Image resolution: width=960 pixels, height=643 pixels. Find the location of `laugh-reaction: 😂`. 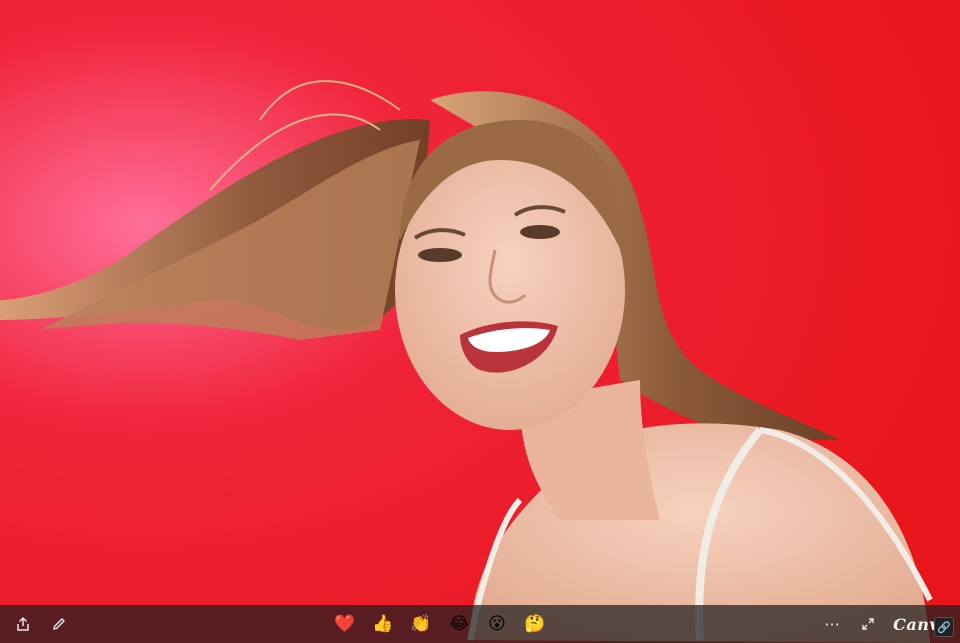

laugh-reaction: 😂 is located at coordinates (459, 624).